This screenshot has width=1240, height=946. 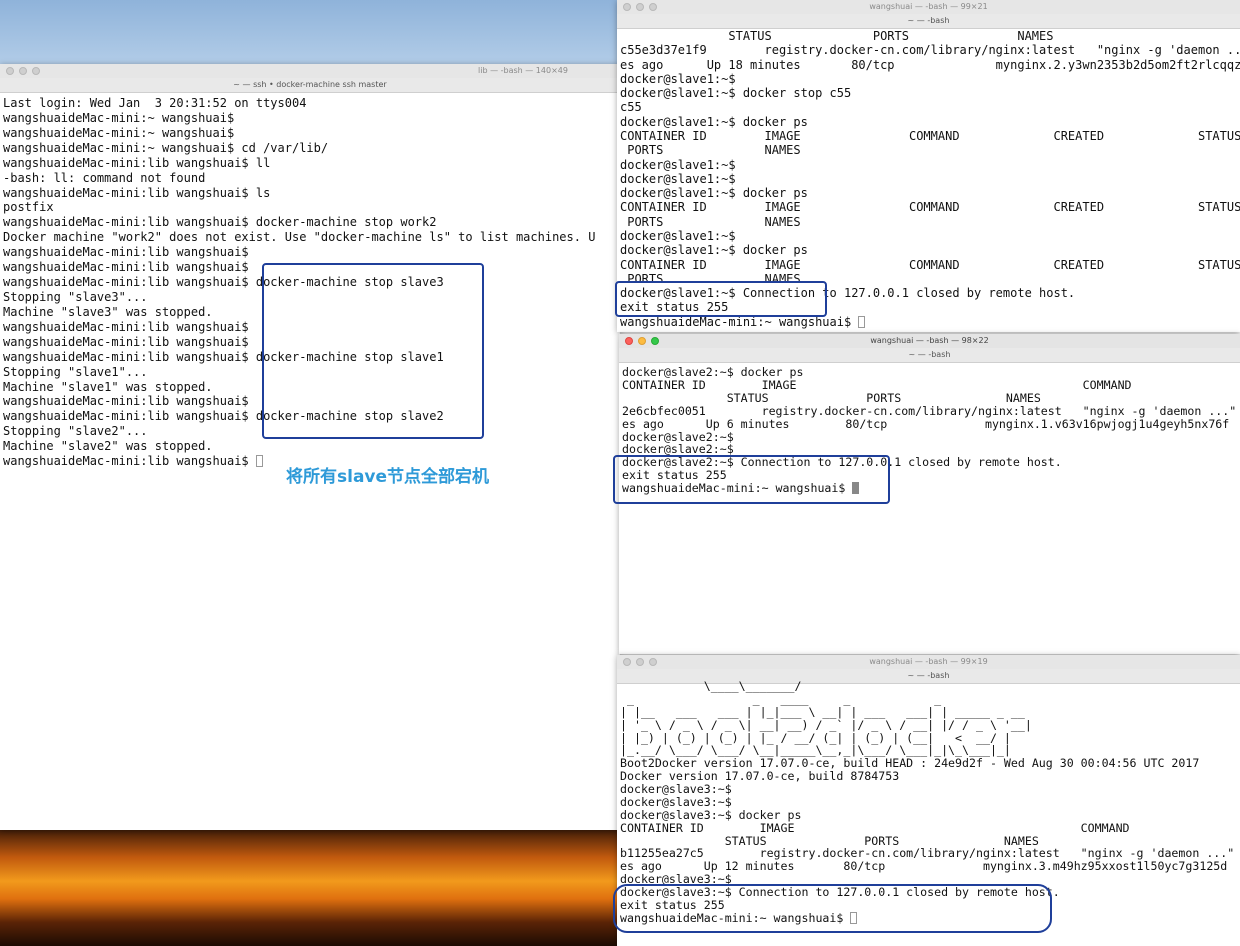 I want to click on desktop-wallpaper-sunset, so click(x=310, y=887).